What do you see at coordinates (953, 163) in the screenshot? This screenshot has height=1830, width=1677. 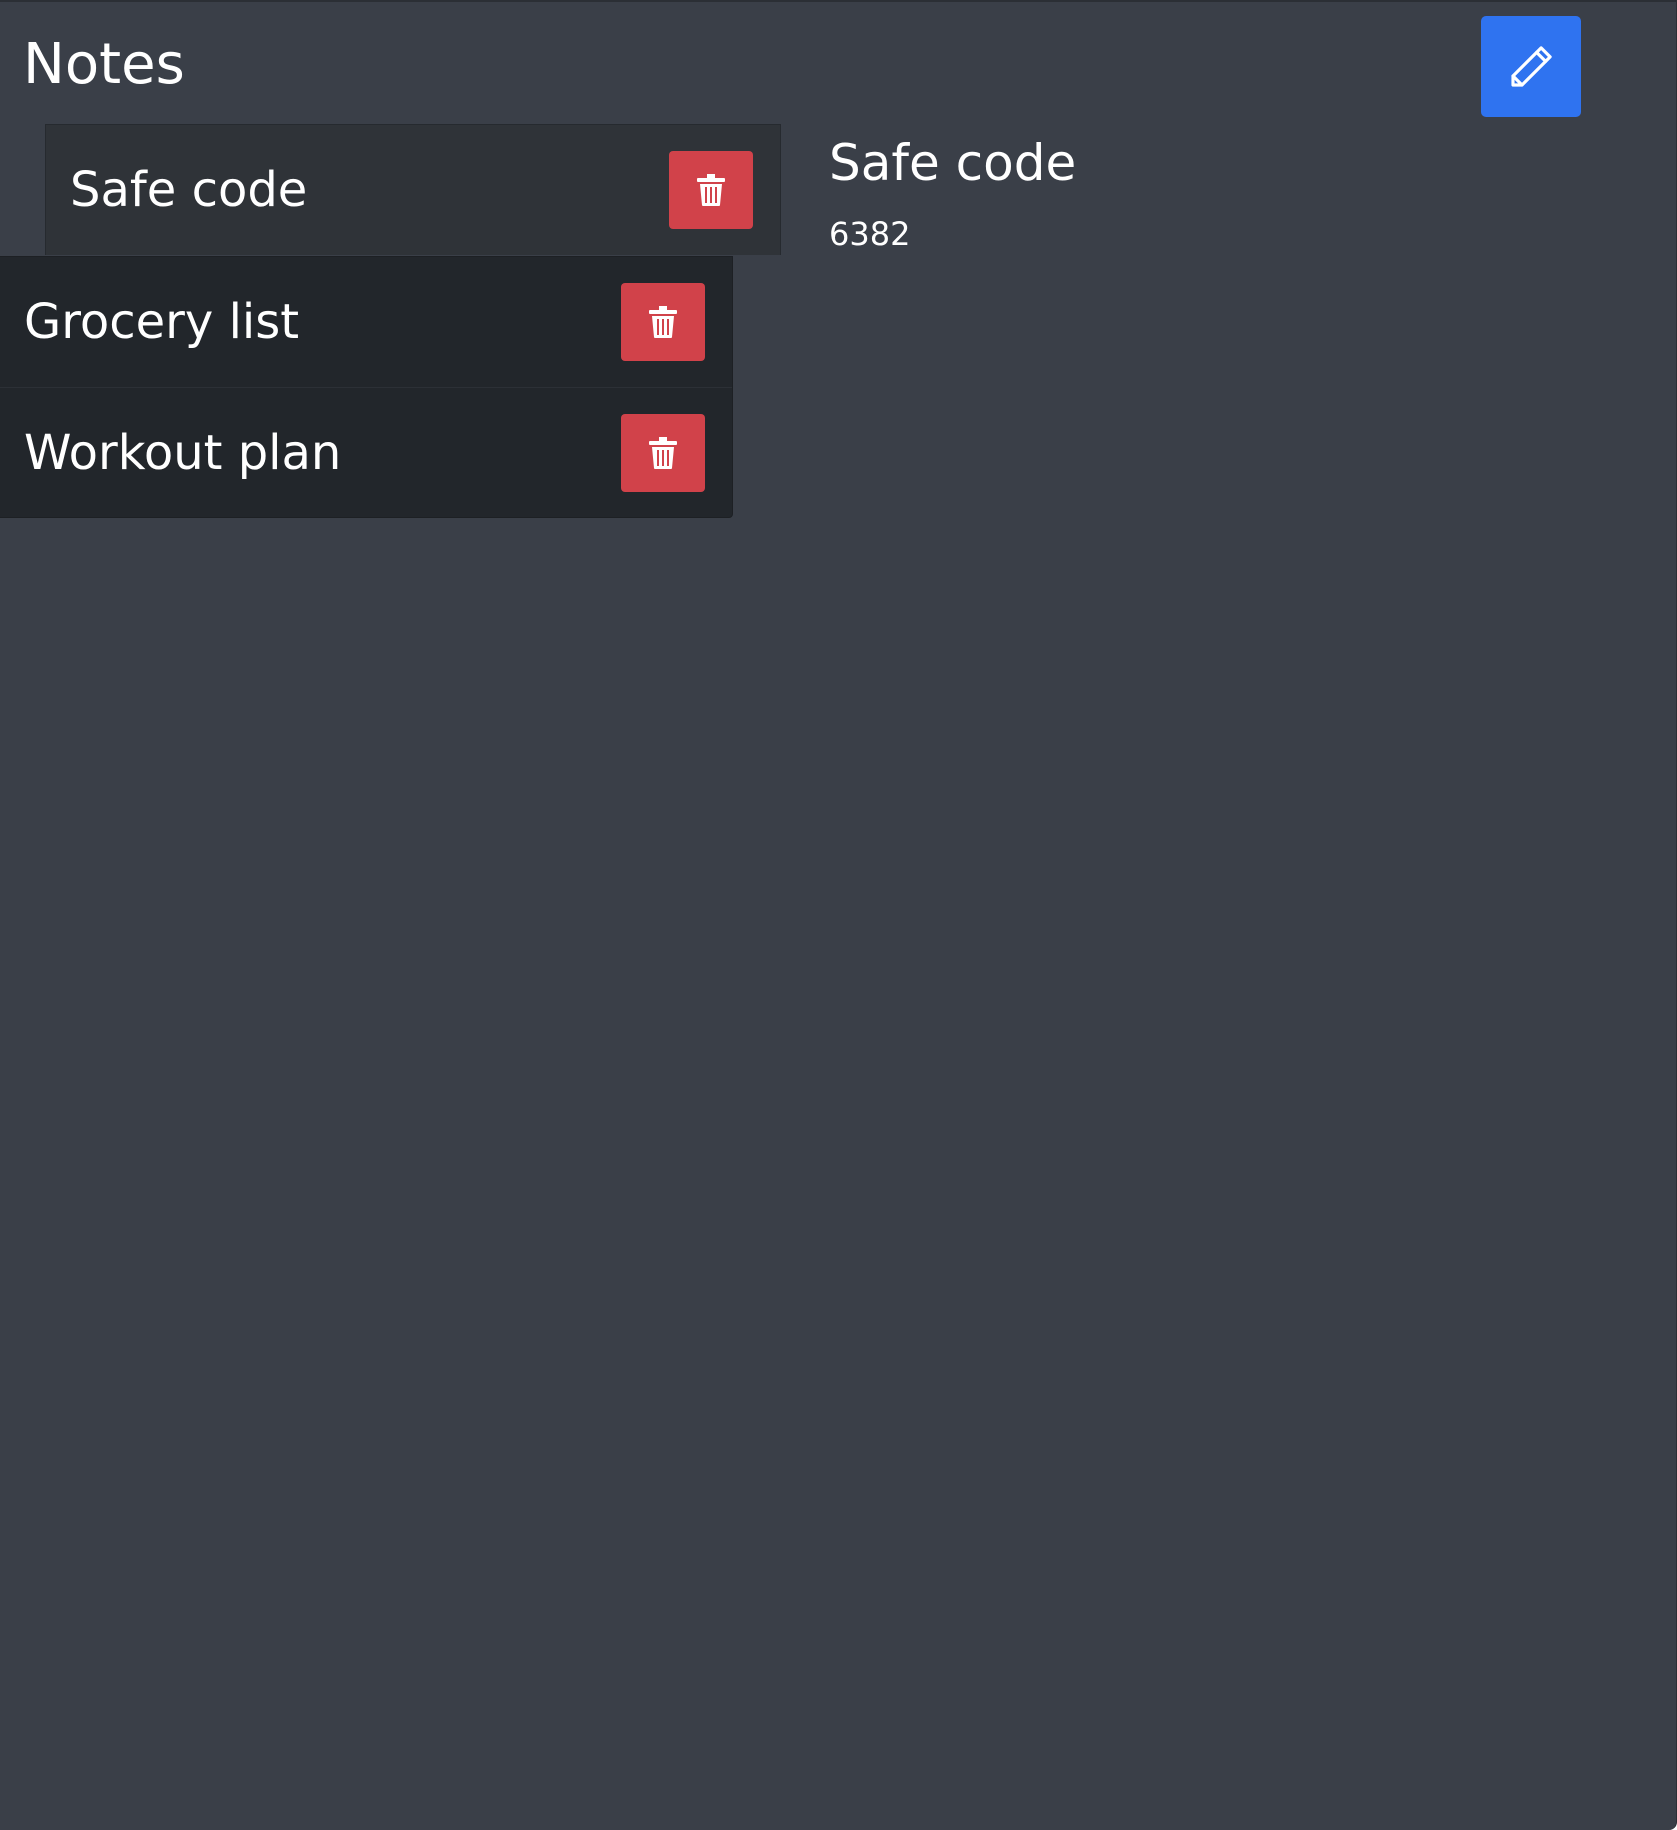 I see `note-detail-title: Safe code` at bounding box center [953, 163].